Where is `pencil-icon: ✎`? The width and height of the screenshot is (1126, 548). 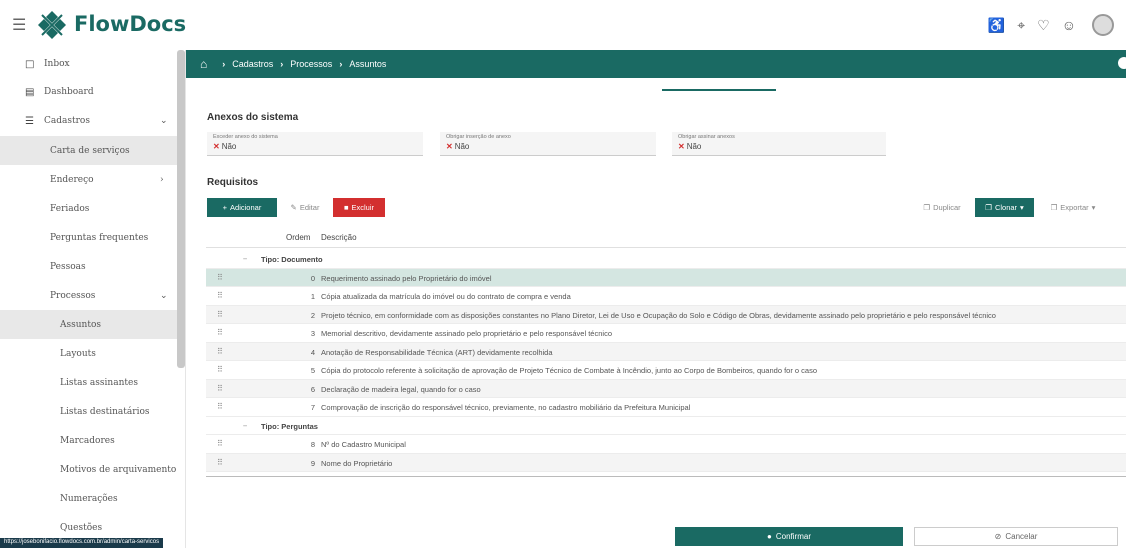 pencil-icon: ✎ is located at coordinates (293, 207).